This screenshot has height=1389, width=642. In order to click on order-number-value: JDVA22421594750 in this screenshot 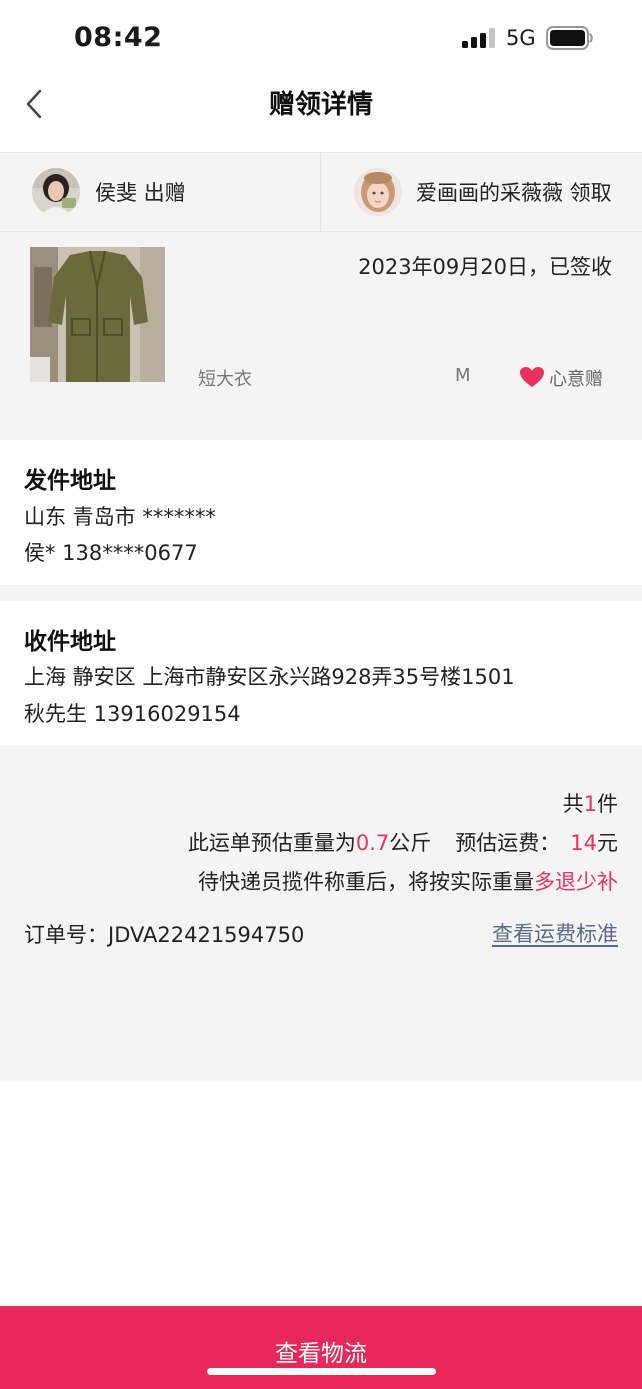, I will do `click(206, 935)`.